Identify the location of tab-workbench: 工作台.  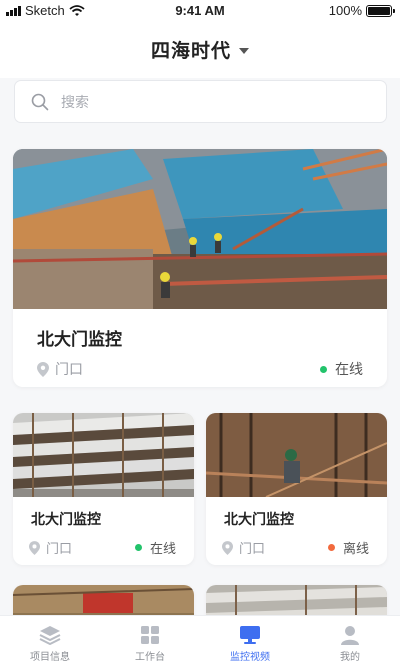
(150, 641).